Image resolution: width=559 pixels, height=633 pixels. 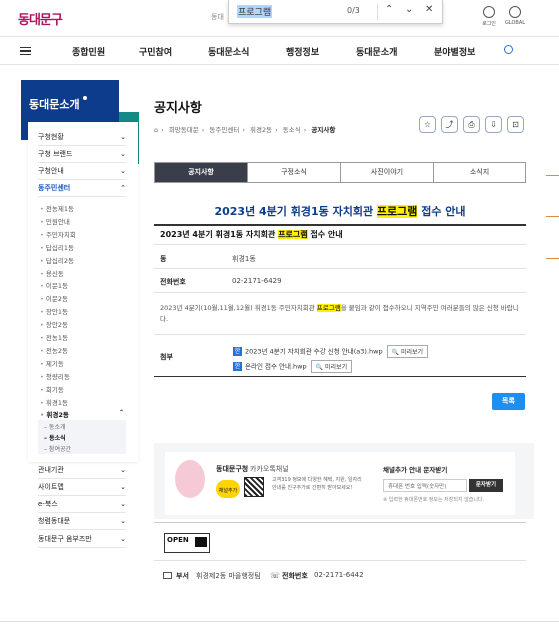 What do you see at coordinates (387, 172) in the screenshot?
I see `tab-photo-story: 사진이야기` at bounding box center [387, 172].